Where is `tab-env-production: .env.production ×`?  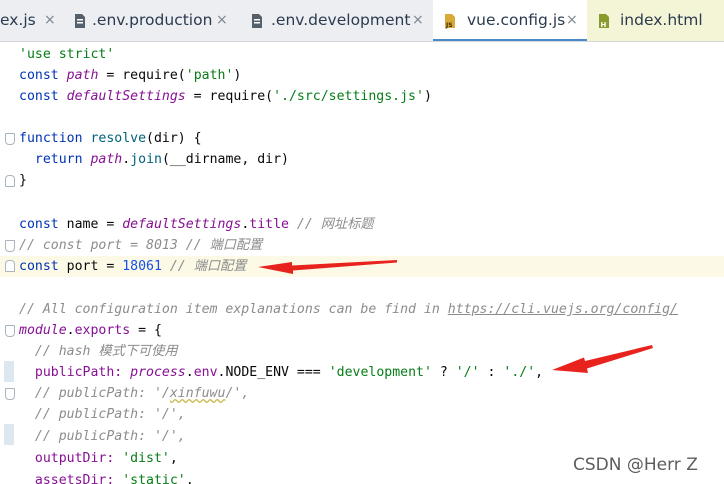 tab-env-production: .env.production × is located at coordinates (152, 20).